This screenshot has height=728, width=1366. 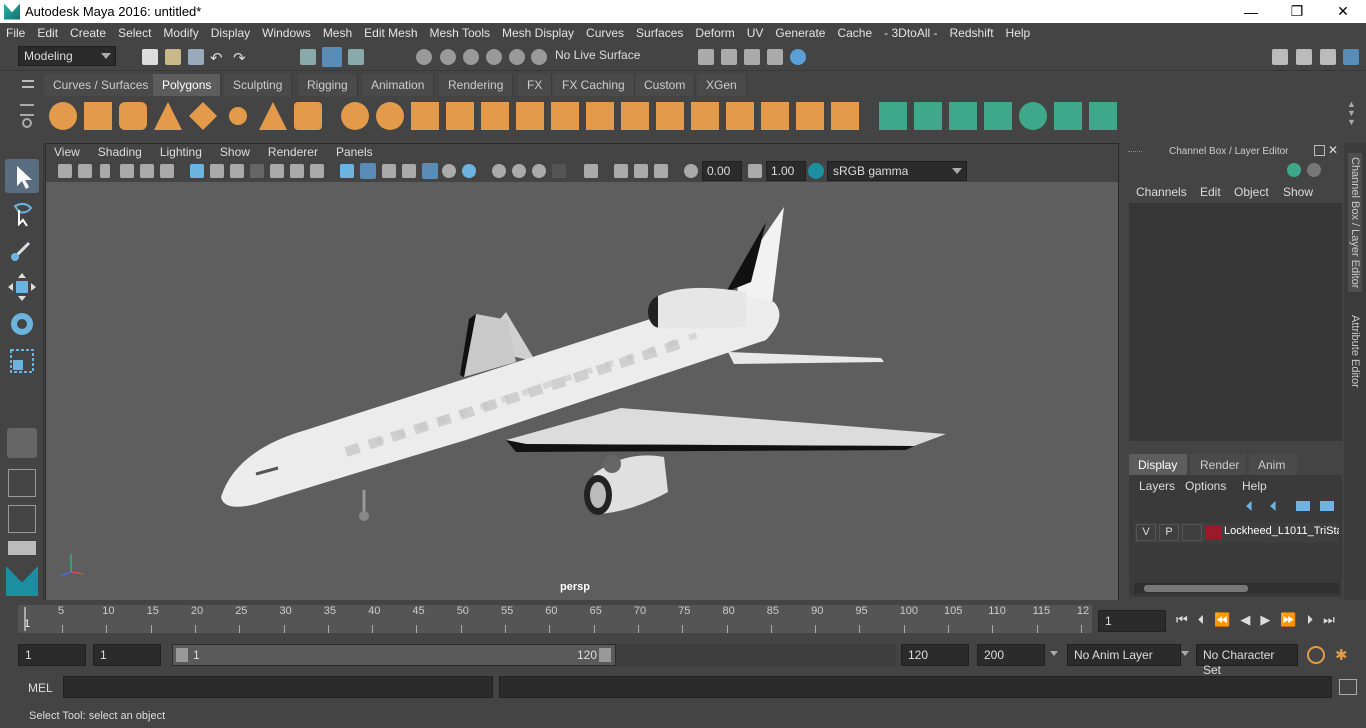 I want to click on go-to-start-icon: ⏮, so click(x=1182, y=620).